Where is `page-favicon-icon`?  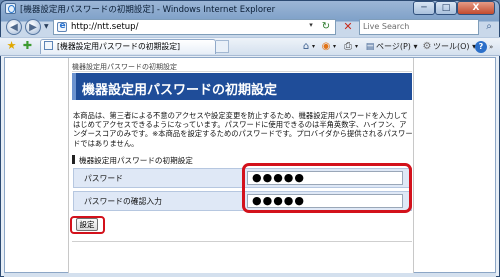
page-favicon-icon is located at coordinates (62, 26).